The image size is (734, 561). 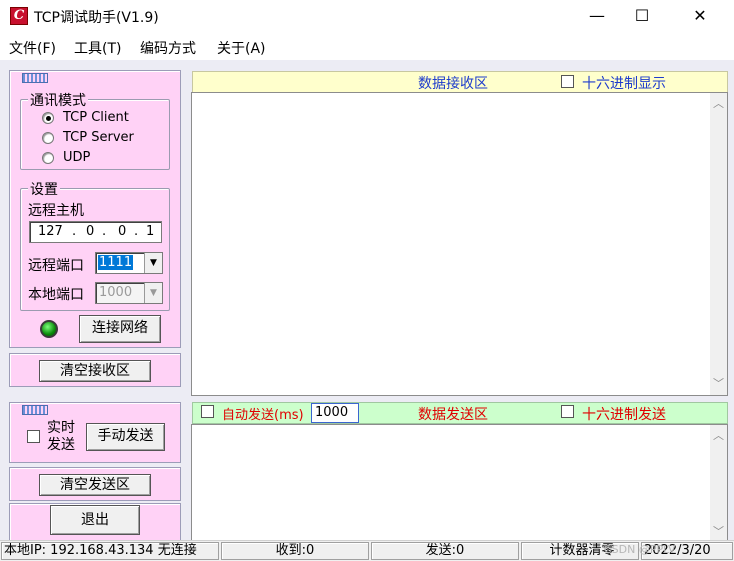 I want to click on auto-send-checkbox, so click(x=207, y=411).